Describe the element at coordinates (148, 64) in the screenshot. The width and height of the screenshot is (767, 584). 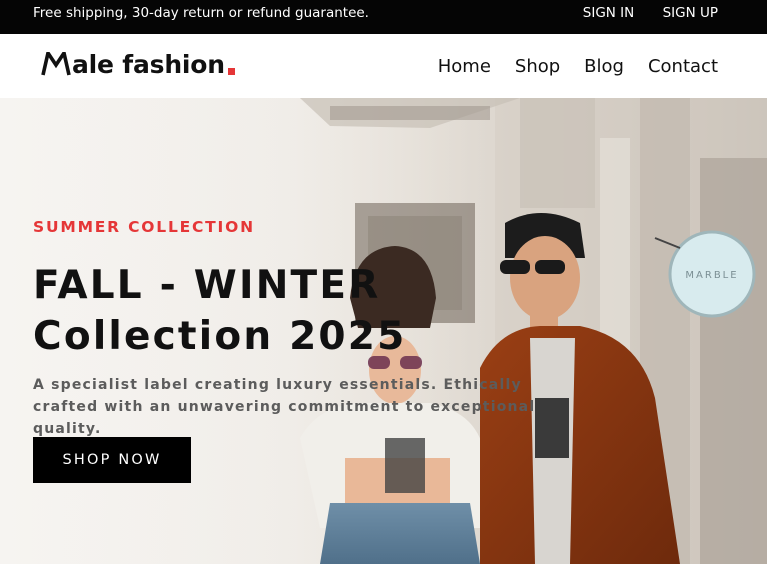
I see `logo-text: ale fashion` at that location.